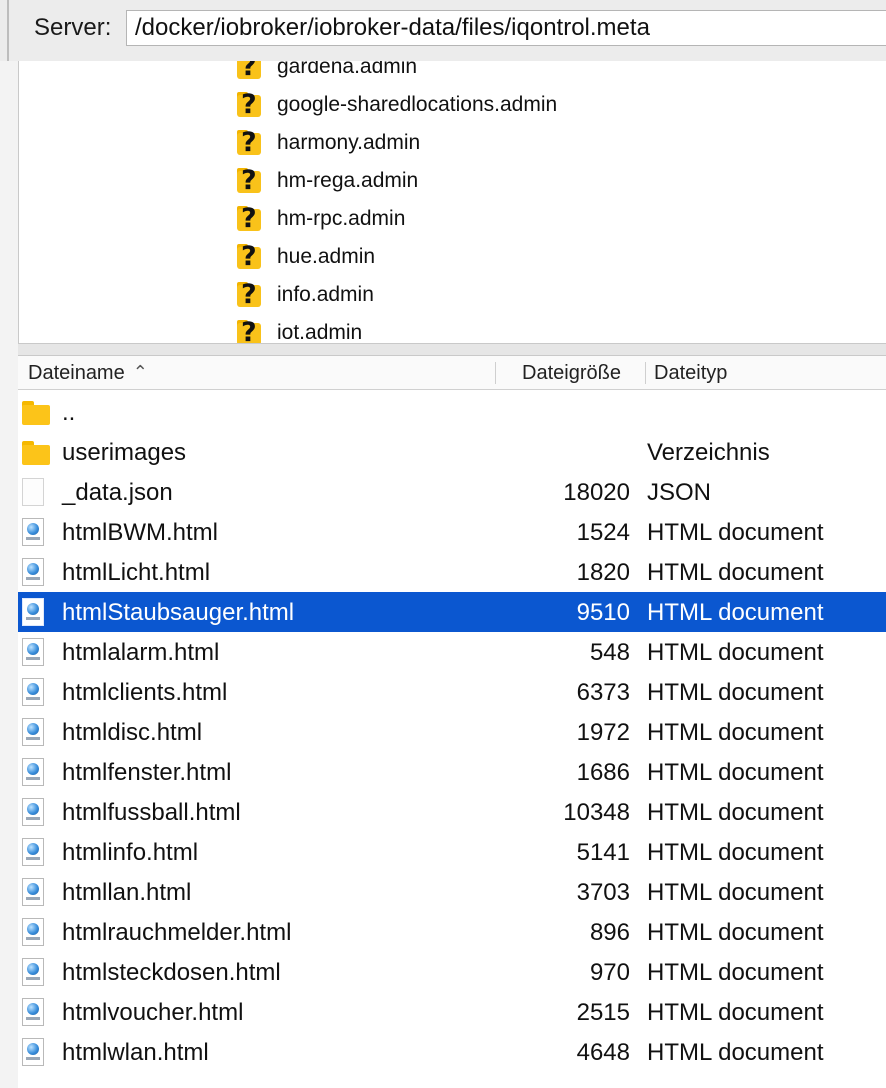  I want to click on file-row: htmlStaubsauger.html 9510 HTML document, so click(452, 612).